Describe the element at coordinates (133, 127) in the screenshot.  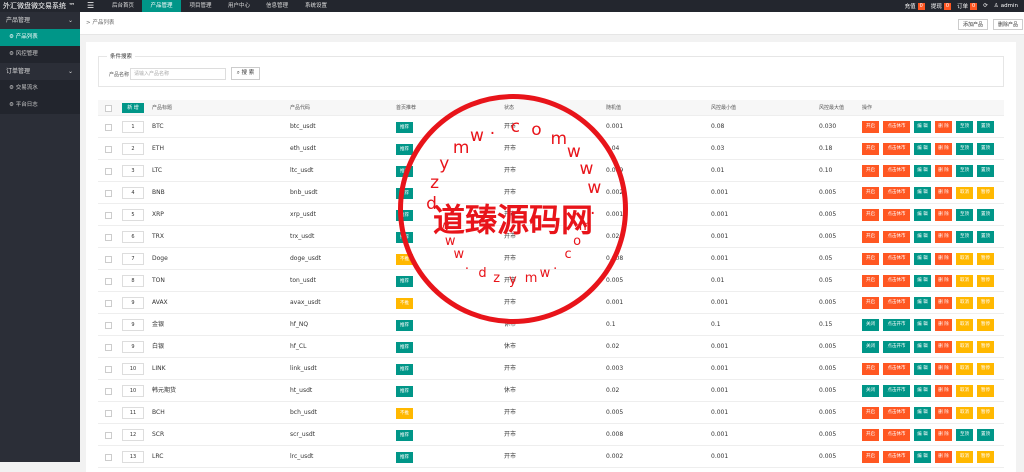
I see `sort-order-input: 1` at that location.